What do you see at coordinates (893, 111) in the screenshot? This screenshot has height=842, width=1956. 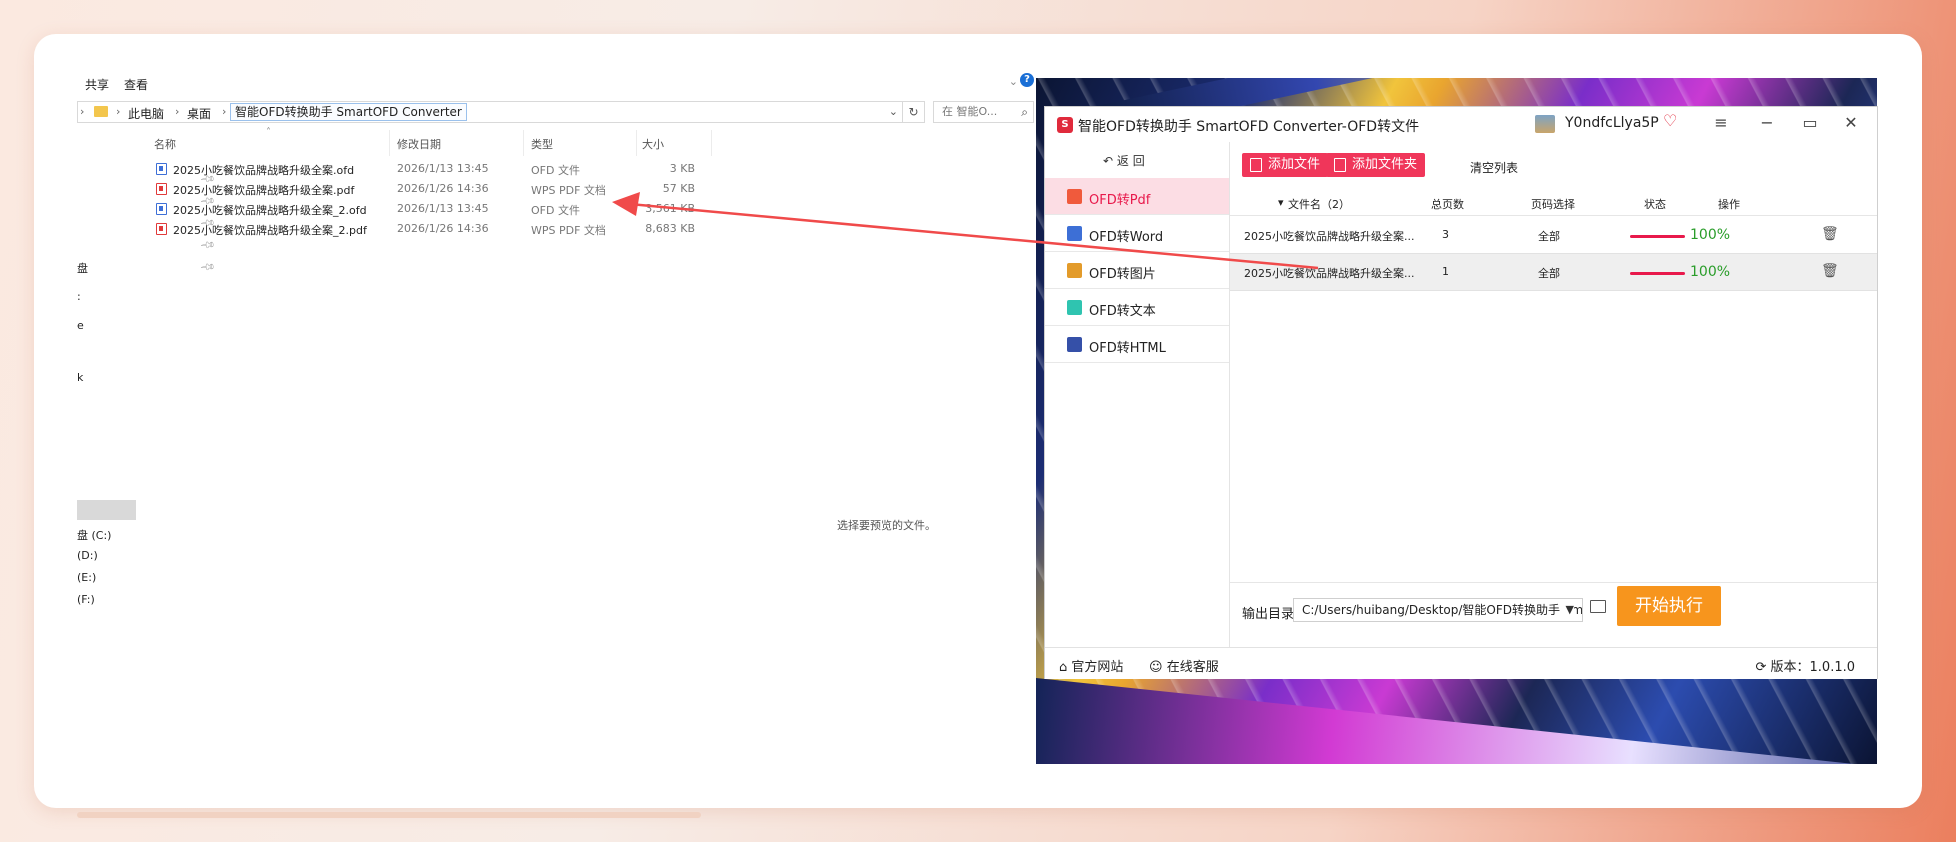 I see `chevron-down-icon: ⌄` at bounding box center [893, 111].